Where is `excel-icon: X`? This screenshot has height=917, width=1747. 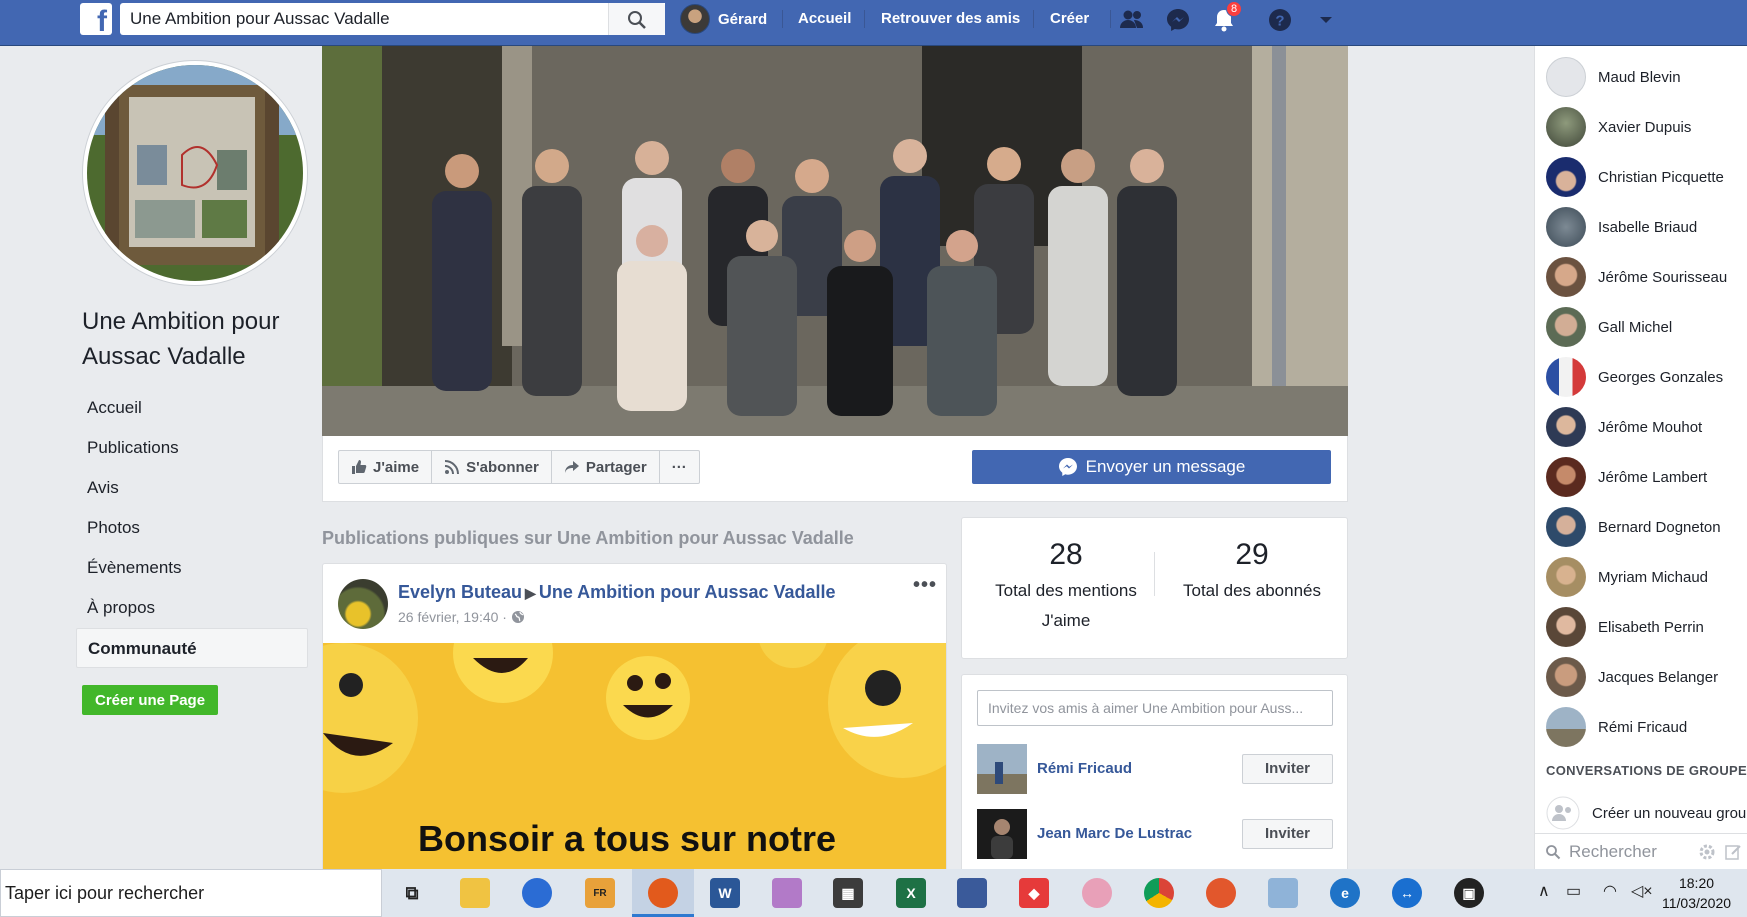
excel-icon: X is located at coordinates (911, 893).